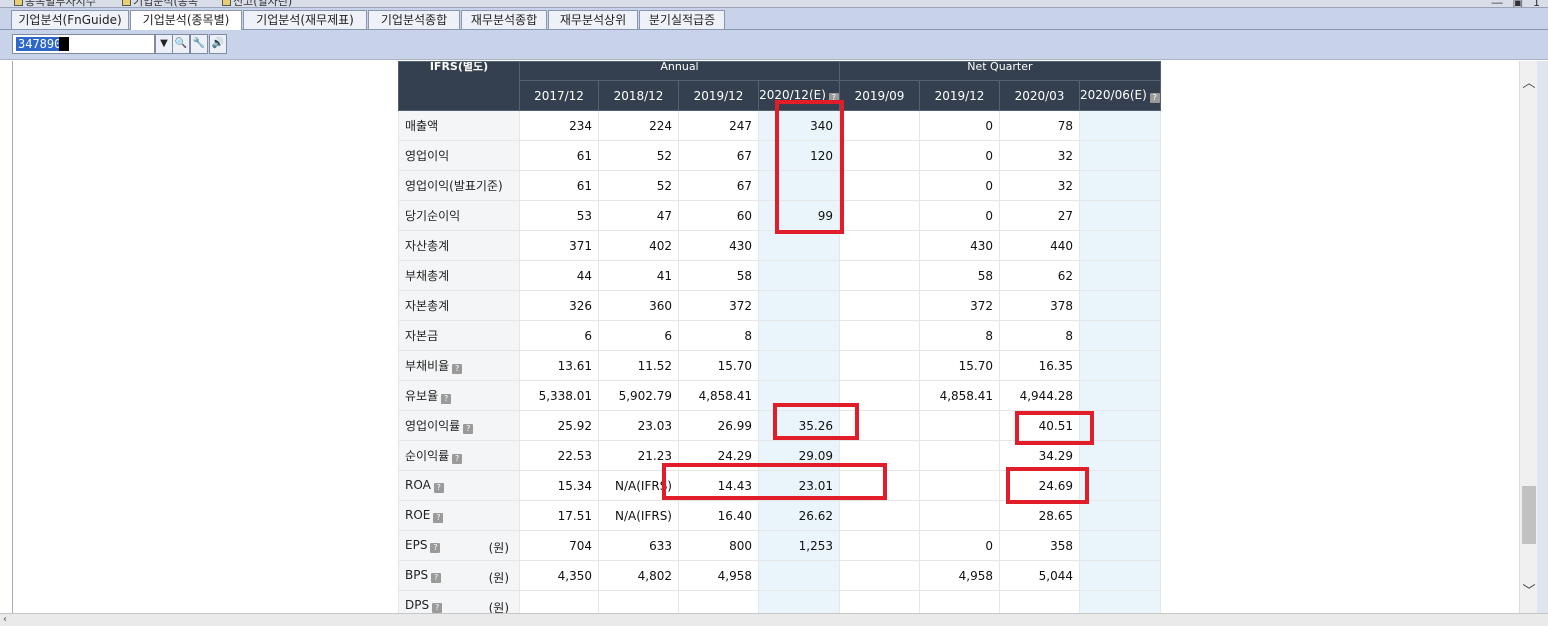 The width and height of the screenshot is (1548, 626). What do you see at coordinates (164, 44) in the screenshot?
I see `dropdown-button: ▼` at bounding box center [164, 44].